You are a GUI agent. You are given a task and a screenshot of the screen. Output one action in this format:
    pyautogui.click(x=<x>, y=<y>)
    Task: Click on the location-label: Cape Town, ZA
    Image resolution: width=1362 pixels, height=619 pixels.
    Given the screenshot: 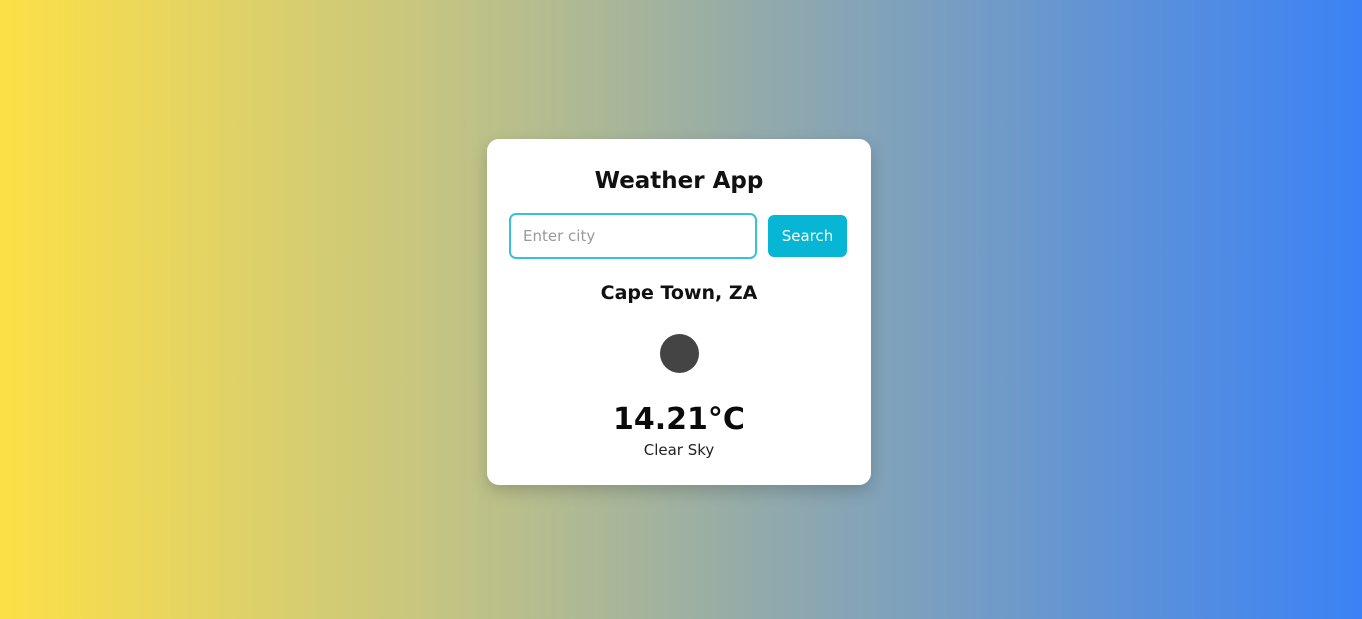 What is the action you would take?
    pyautogui.click(x=679, y=293)
    